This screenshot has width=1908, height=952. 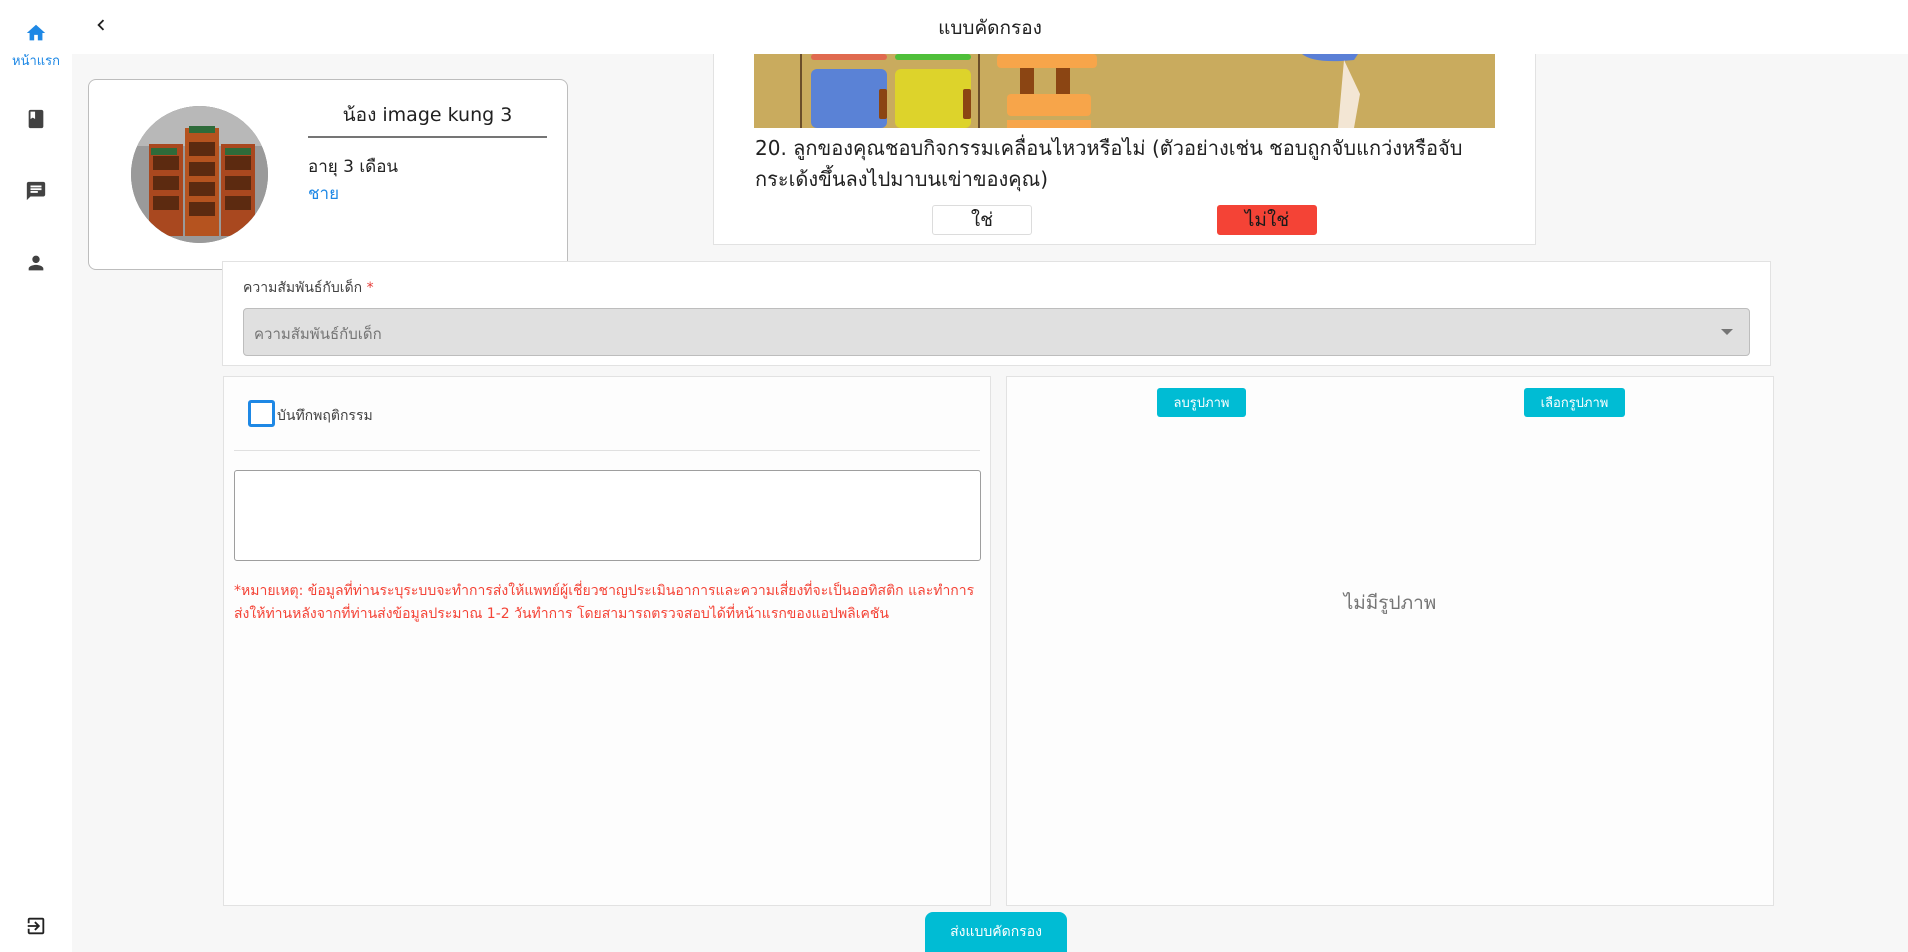 I want to click on sidebar-item-home: หน้าแรก, so click(x=36, y=46).